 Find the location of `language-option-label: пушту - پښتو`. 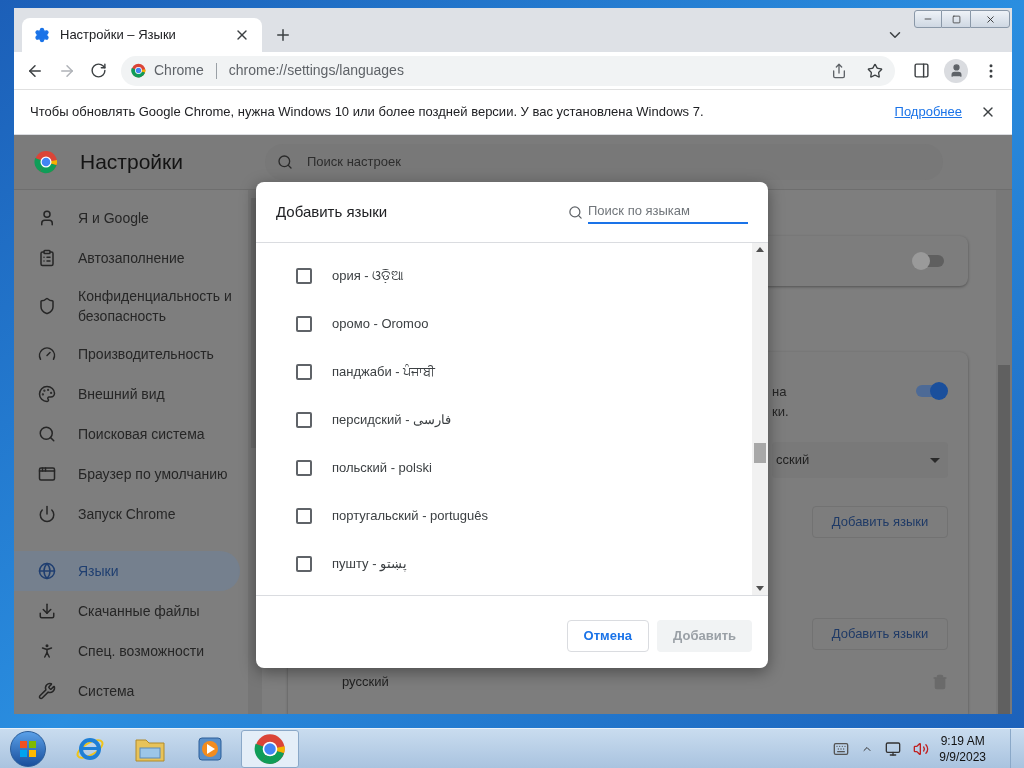

language-option-label: пушту - پښتو is located at coordinates (370, 564).